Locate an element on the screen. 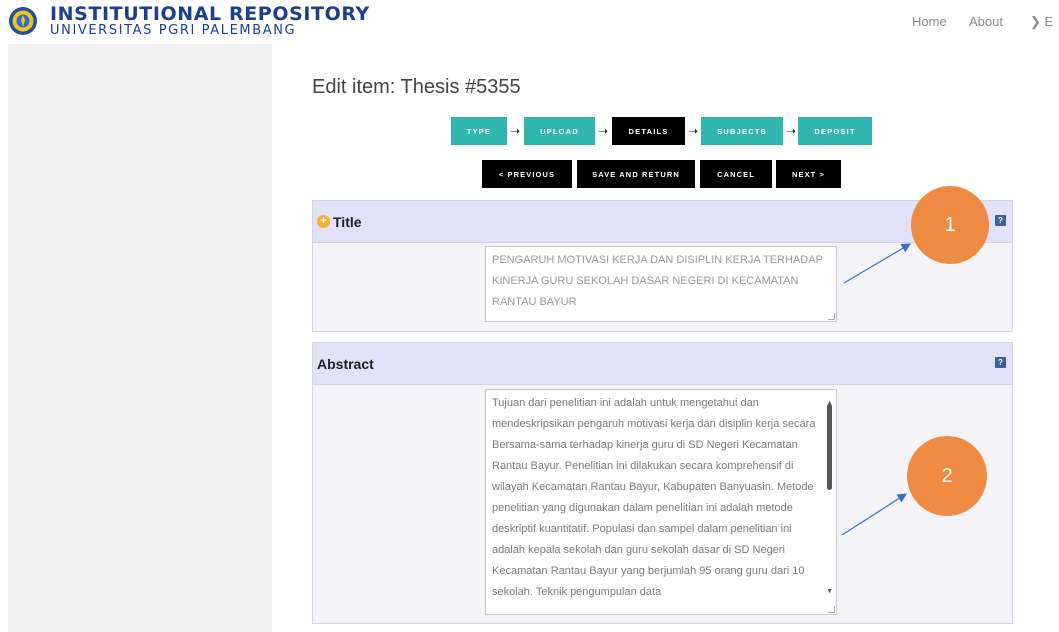  step-subjects: SUBJECTS is located at coordinates (742, 131).